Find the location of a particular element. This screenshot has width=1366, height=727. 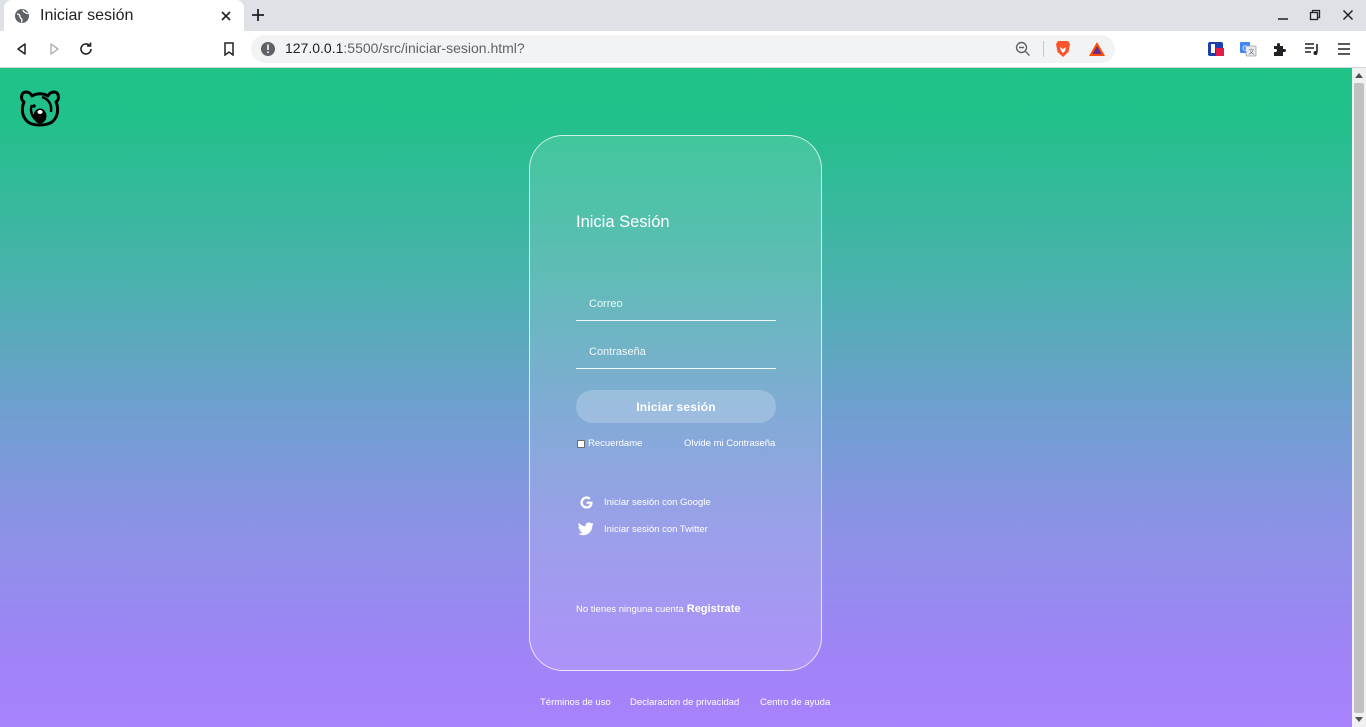

footer-help-link: Centro de ayuda is located at coordinates (795, 702).